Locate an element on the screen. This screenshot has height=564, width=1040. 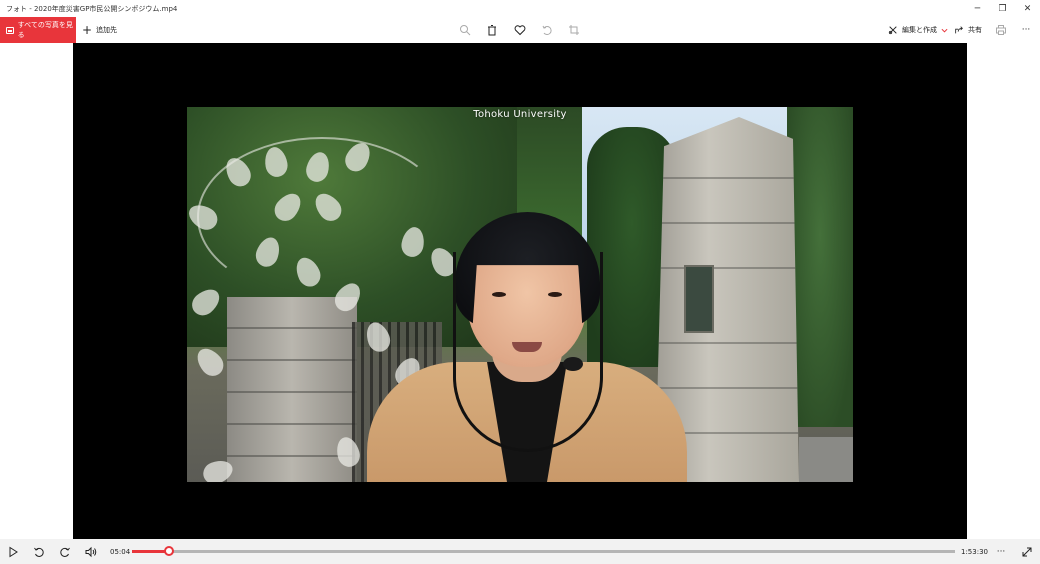
fullscreen-button is located at coordinates (1027, 552).